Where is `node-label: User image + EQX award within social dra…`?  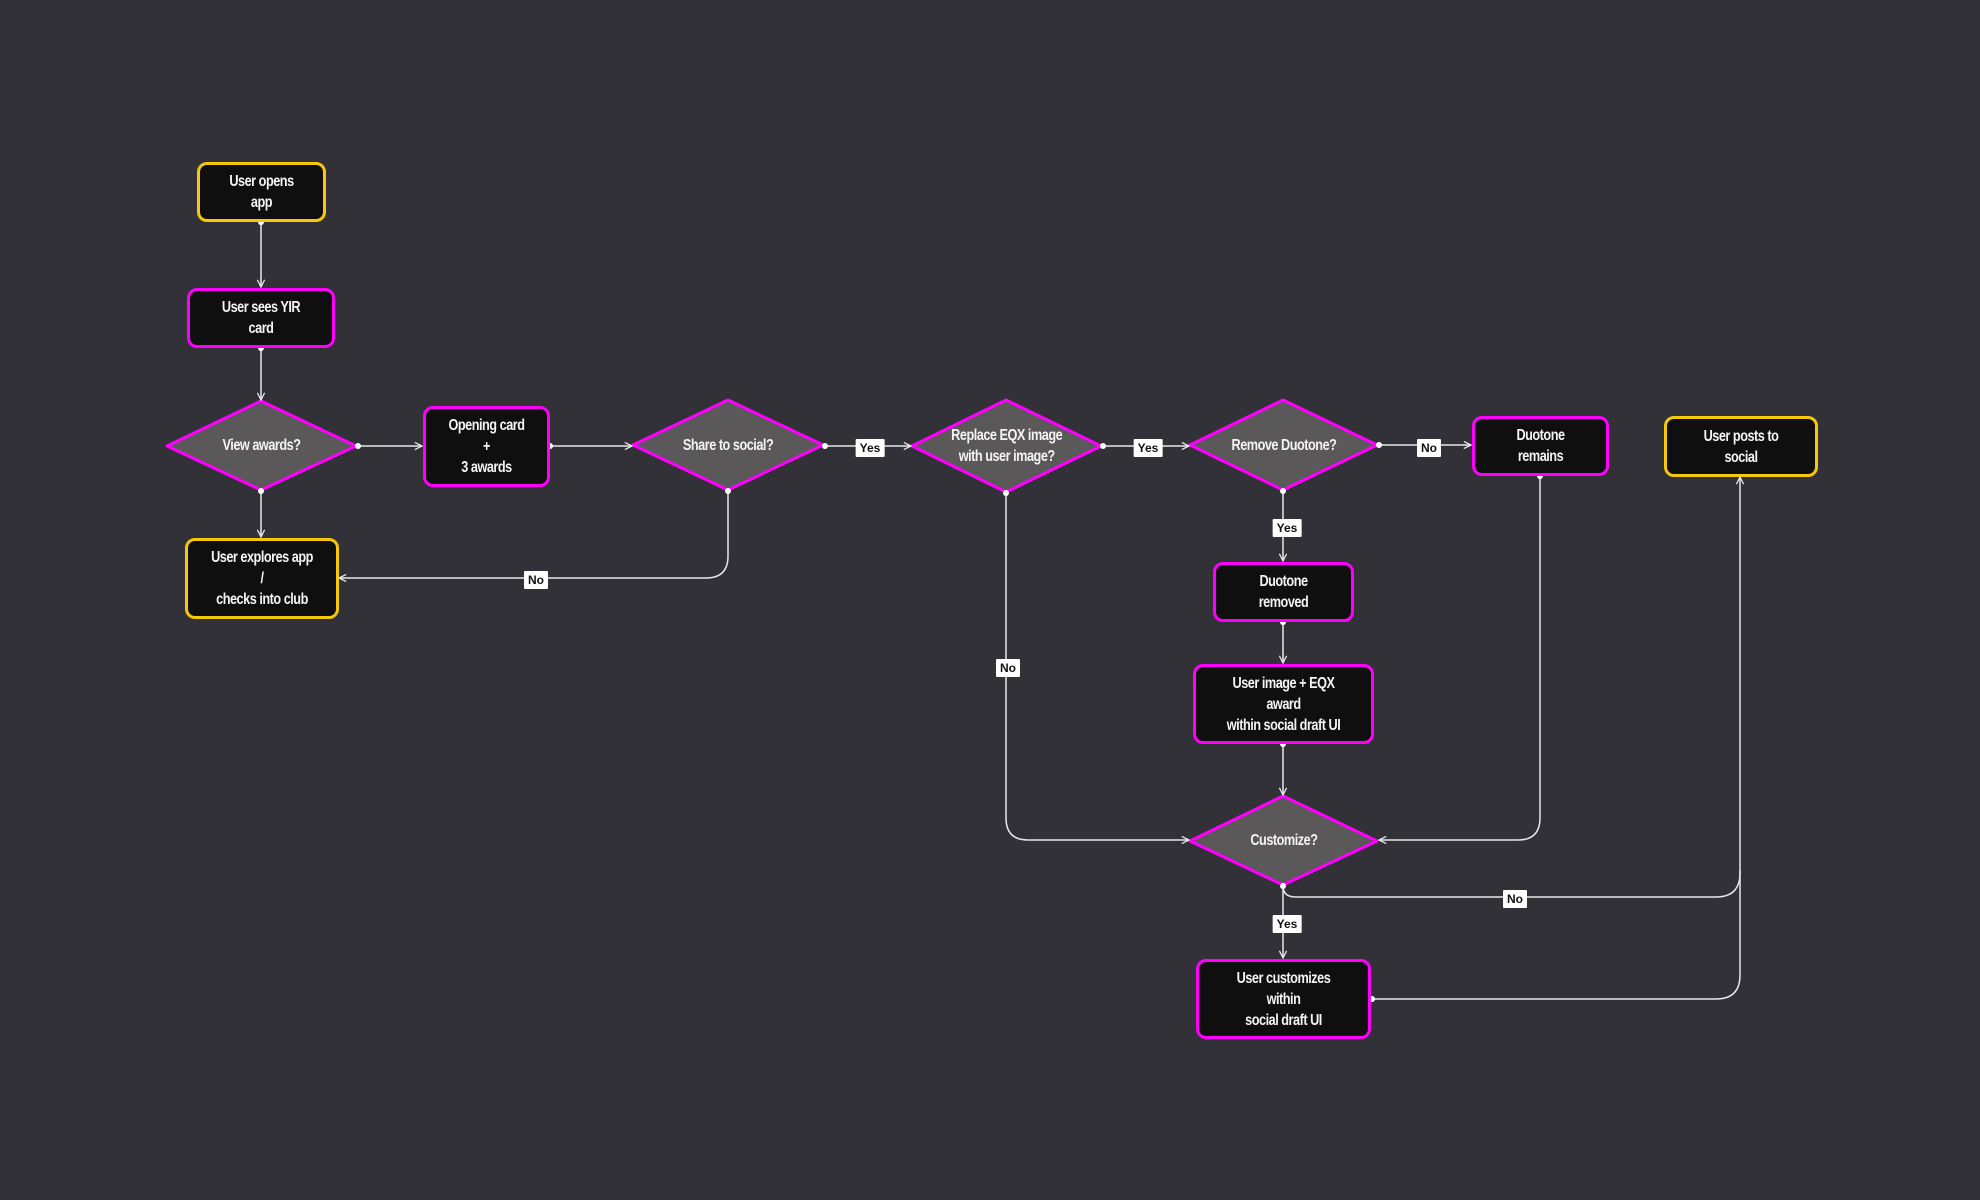 node-label: User image + EQX award within social dra… is located at coordinates (1283, 704).